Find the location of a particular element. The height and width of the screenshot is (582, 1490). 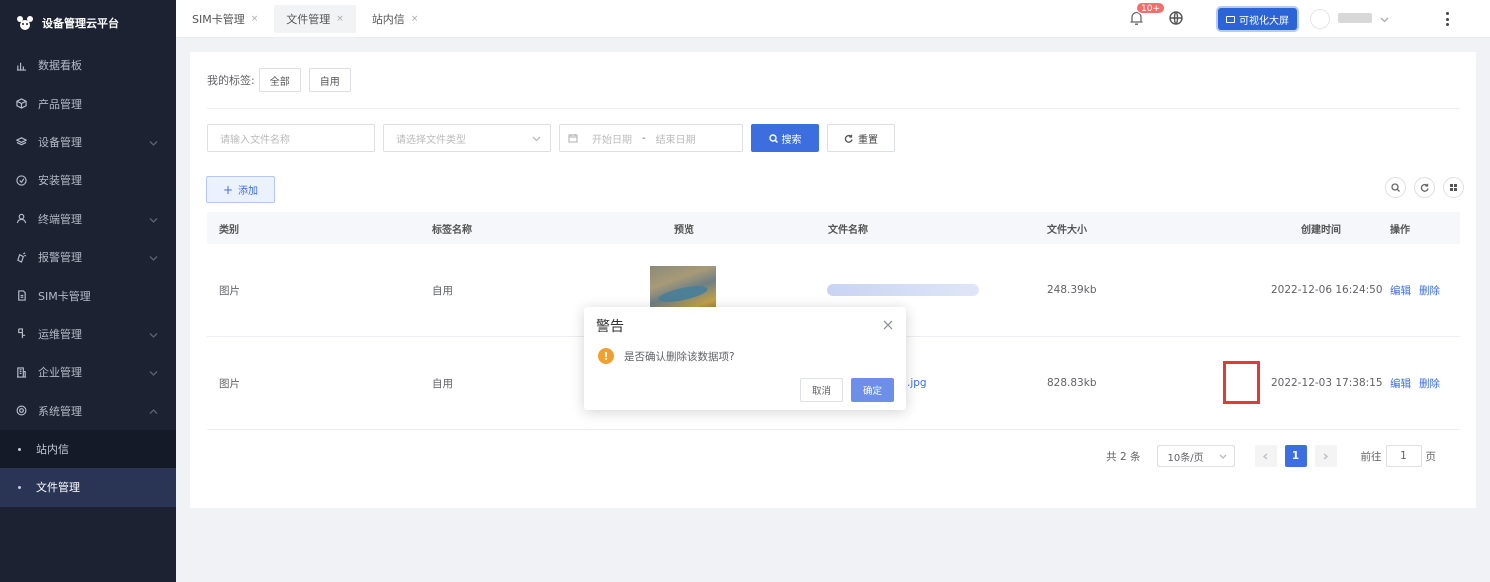

dialog-message: 是否确认删除该数据项? is located at coordinates (679, 356).